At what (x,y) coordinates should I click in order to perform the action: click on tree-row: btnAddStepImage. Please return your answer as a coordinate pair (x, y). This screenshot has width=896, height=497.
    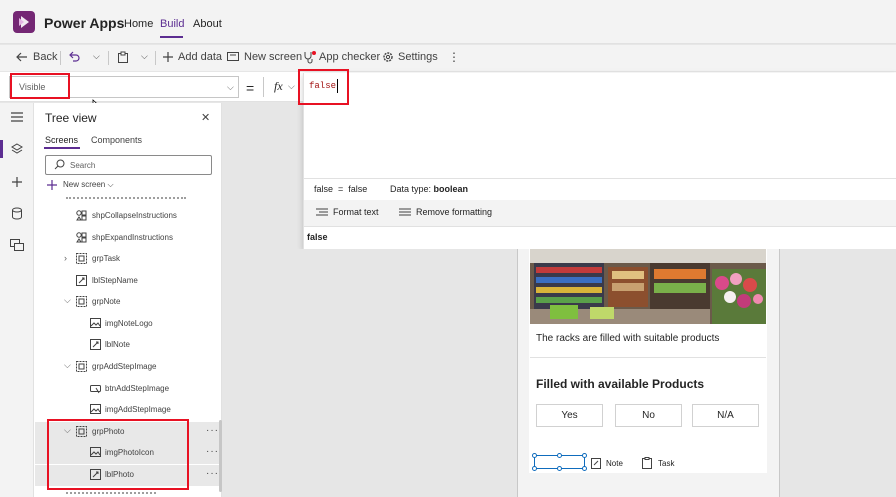
    Looking at the image, I should click on (127, 389).